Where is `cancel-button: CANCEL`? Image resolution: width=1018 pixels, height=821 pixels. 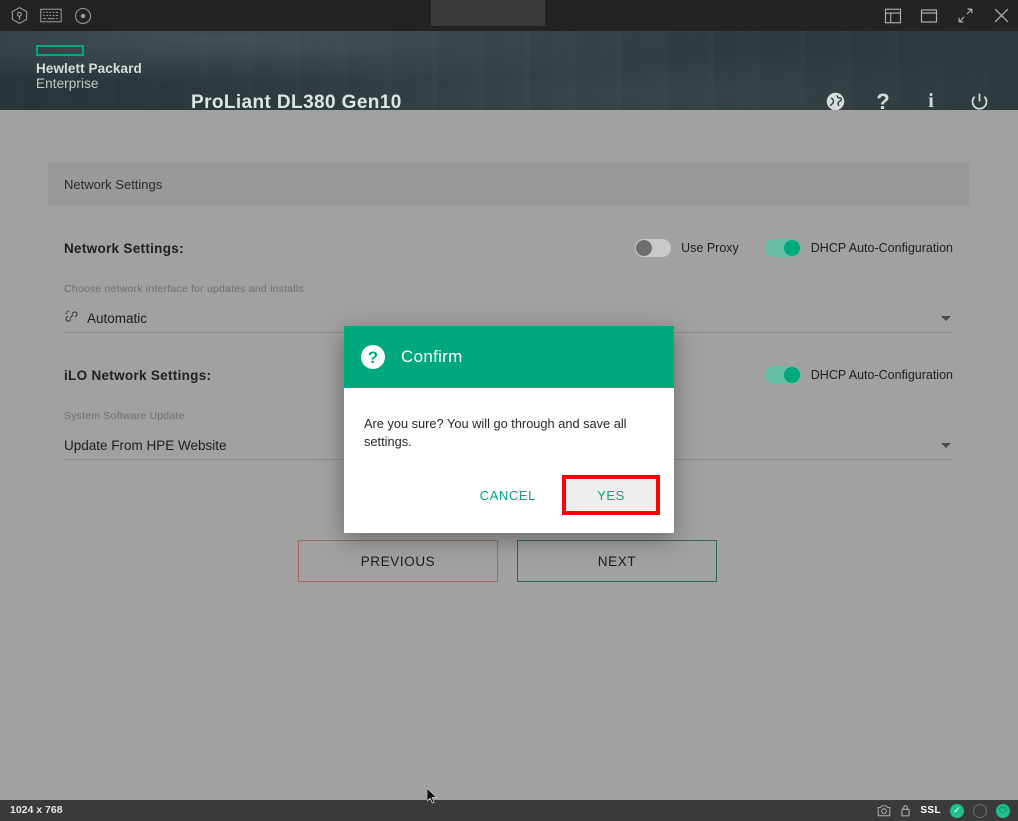 cancel-button: CANCEL is located at coordinates (508, 495).